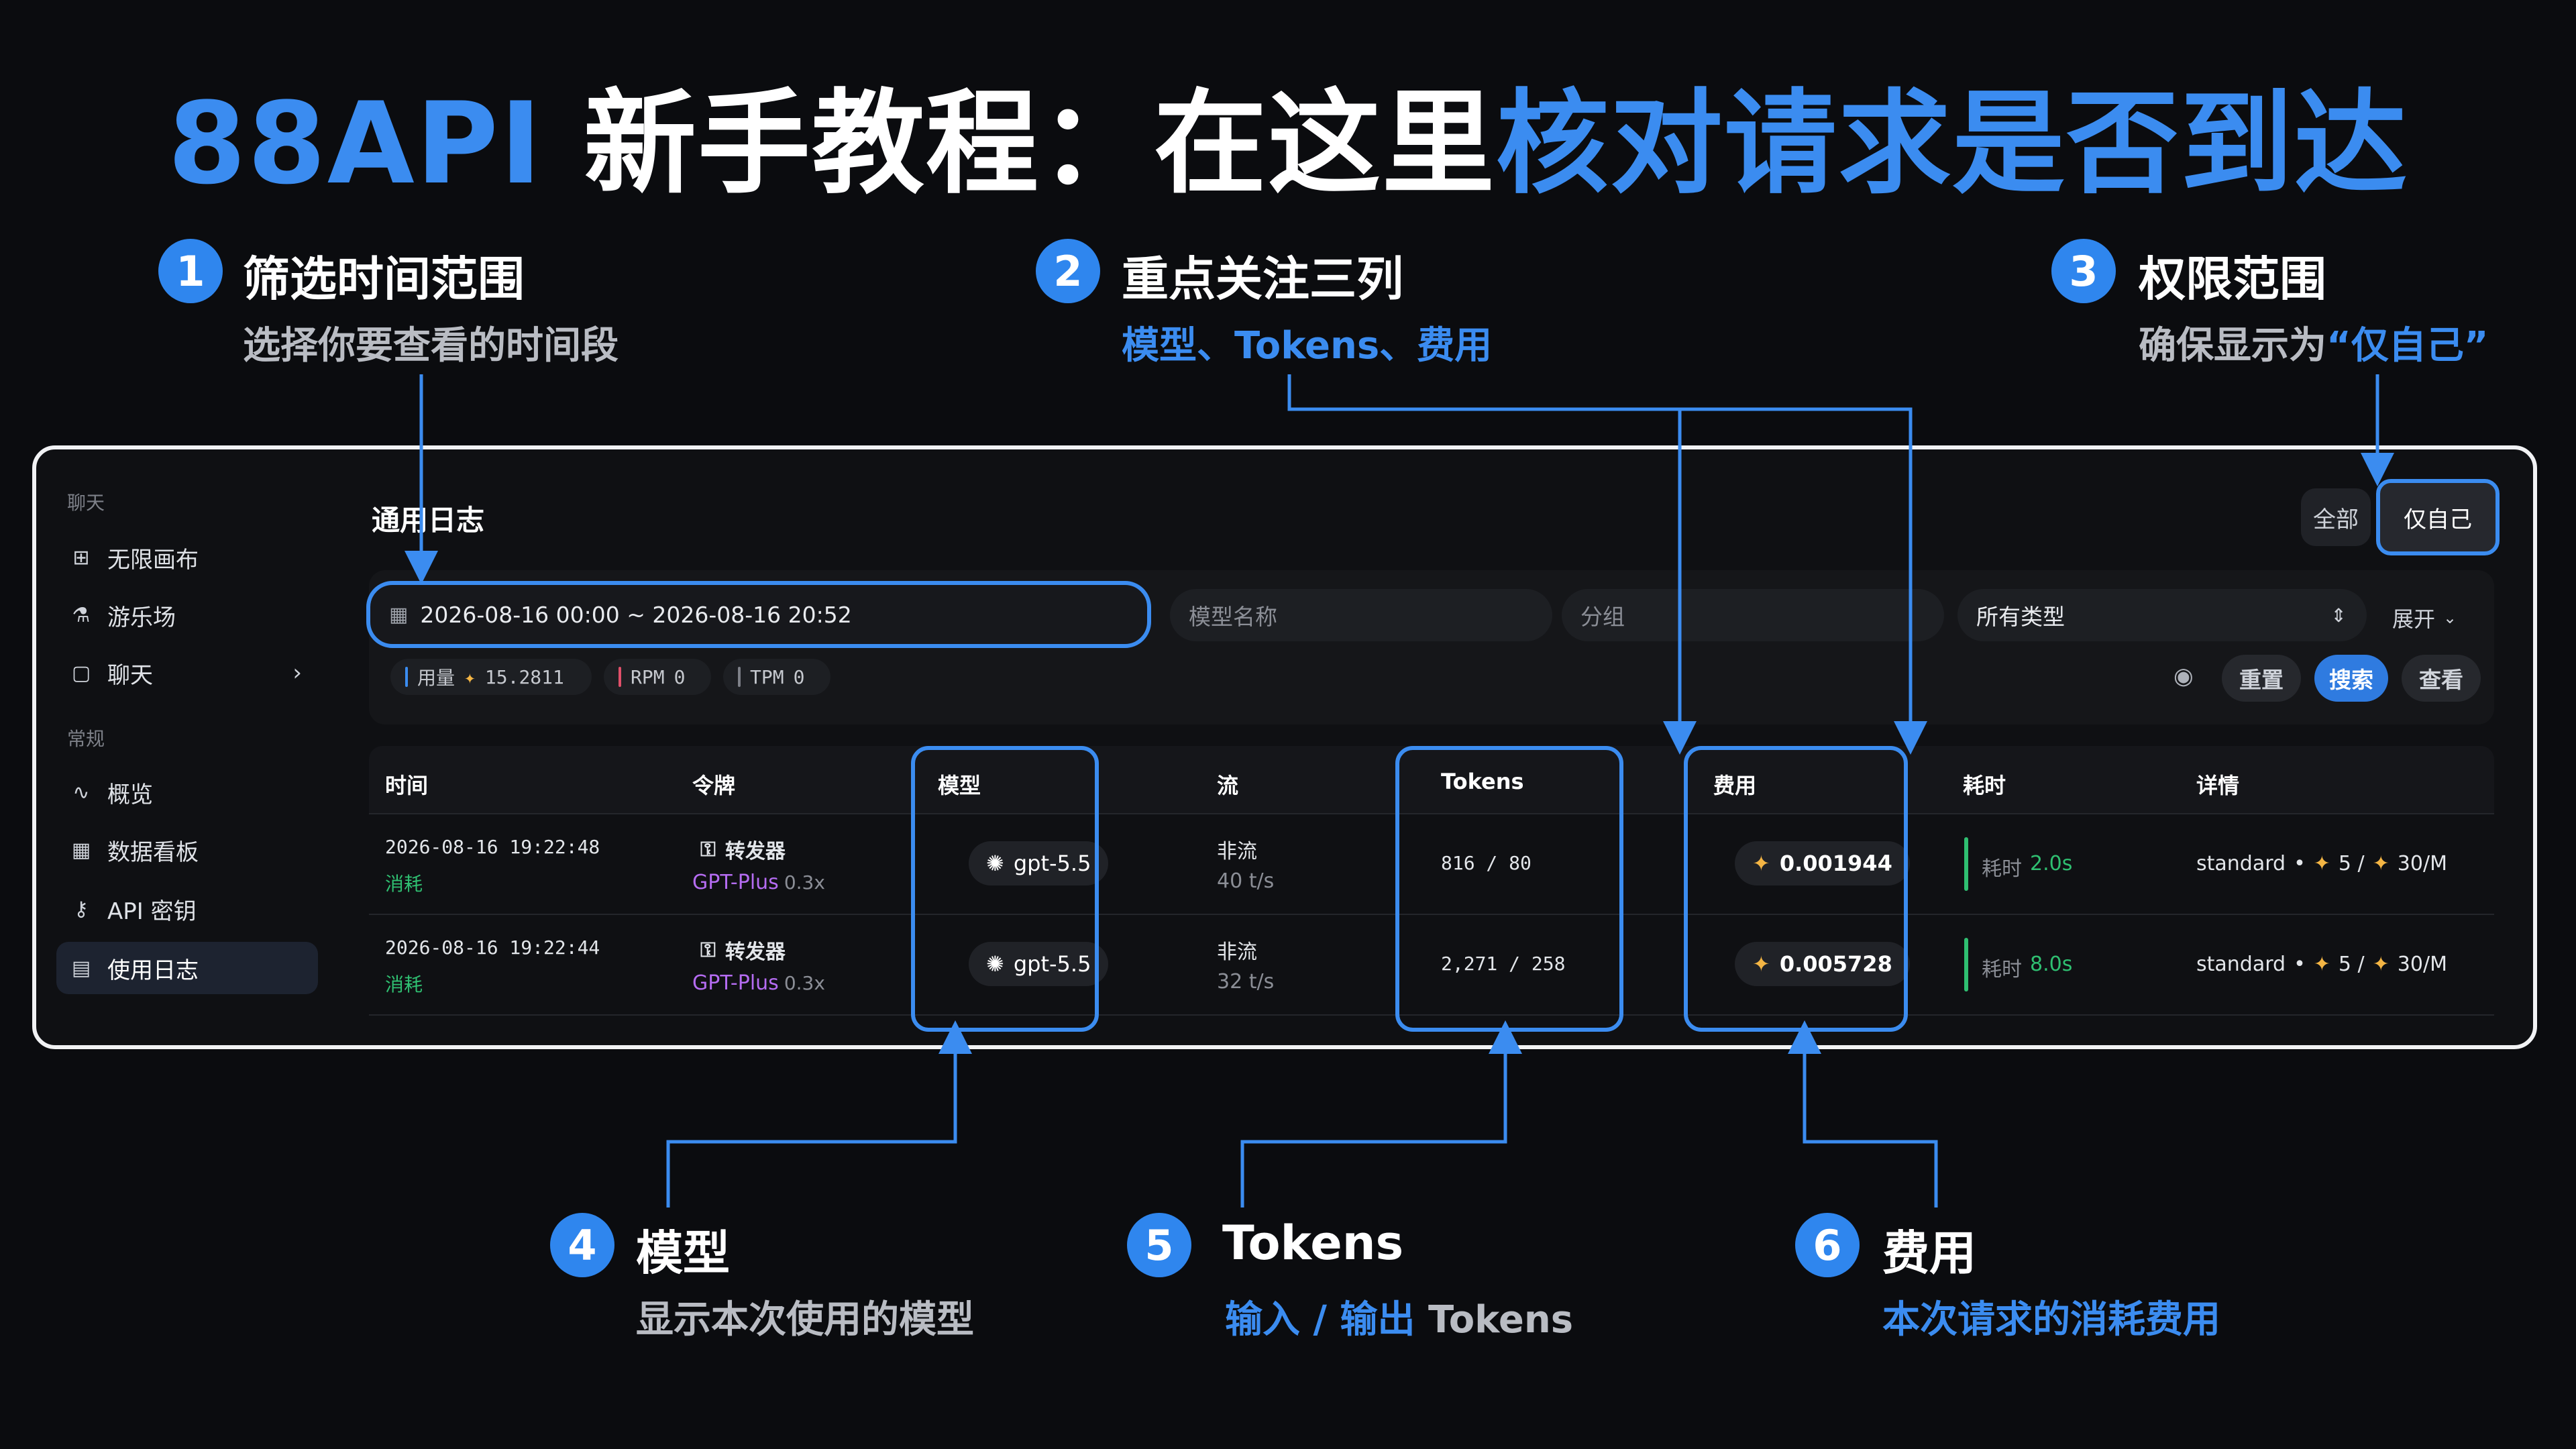 This screenshot has width=2576, height=1449. I want to click on rpm-value: 0, so click(680, 676).